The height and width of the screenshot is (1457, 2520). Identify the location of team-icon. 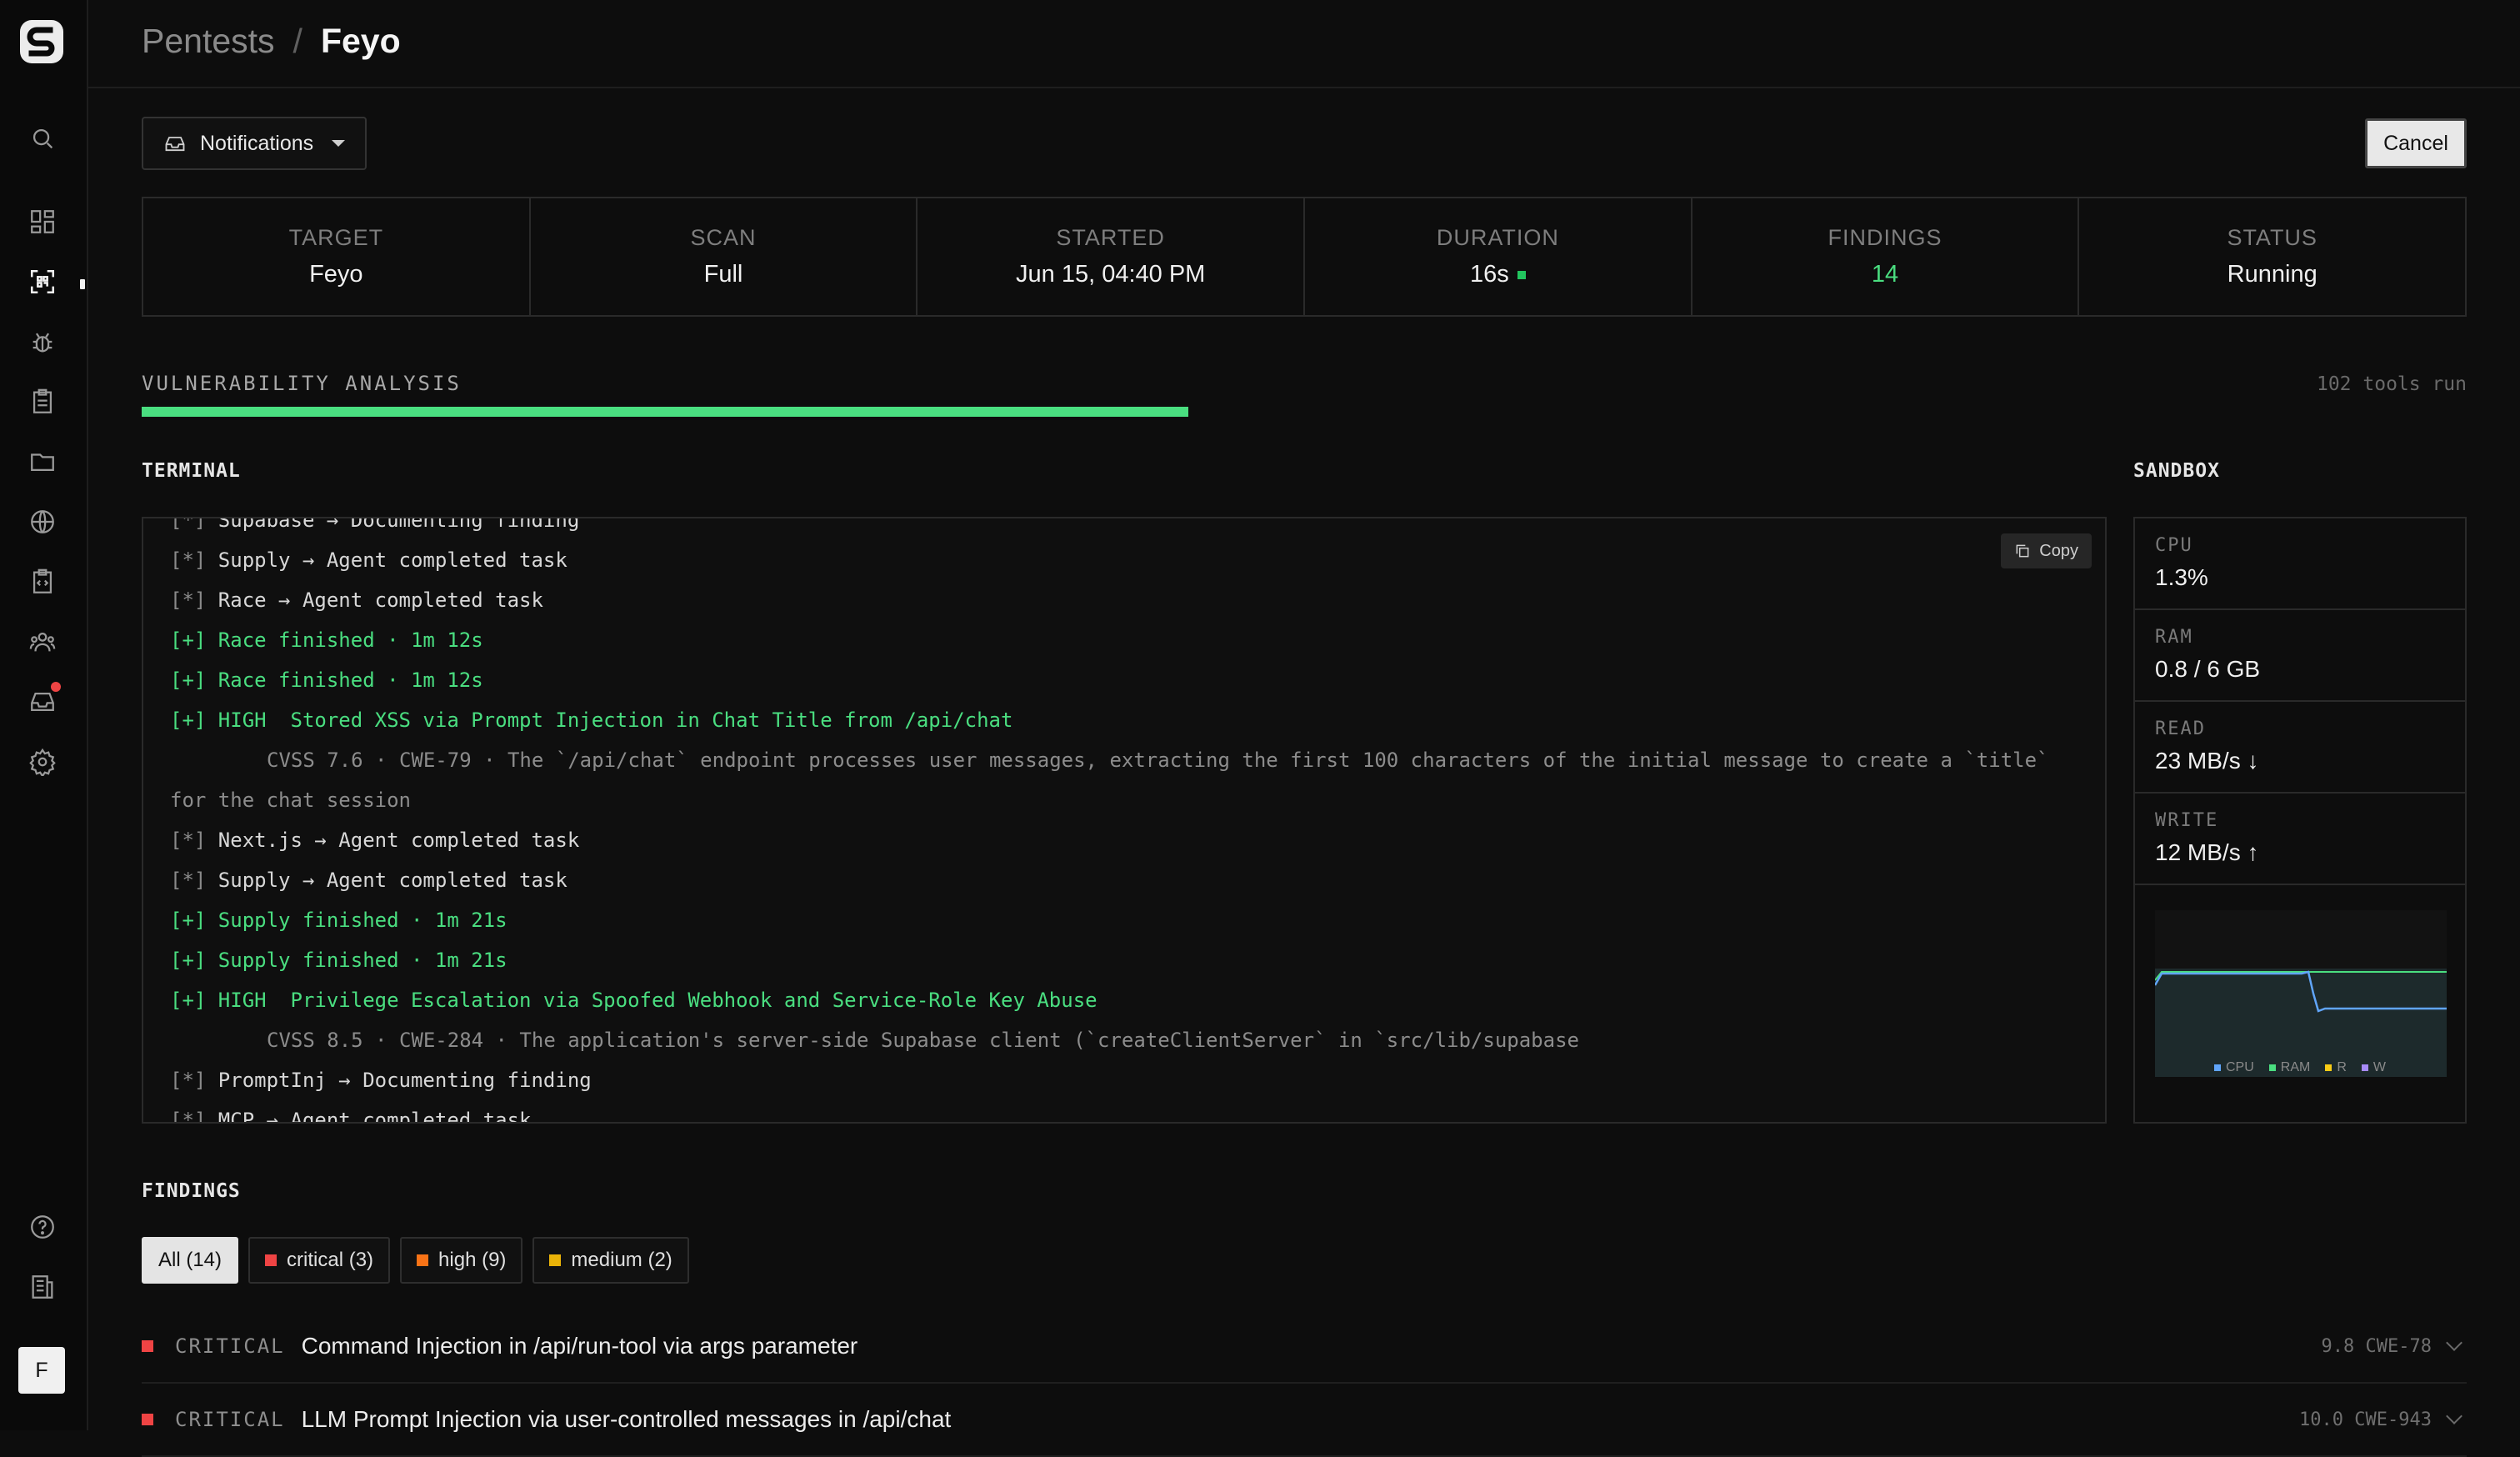
(42, 641).